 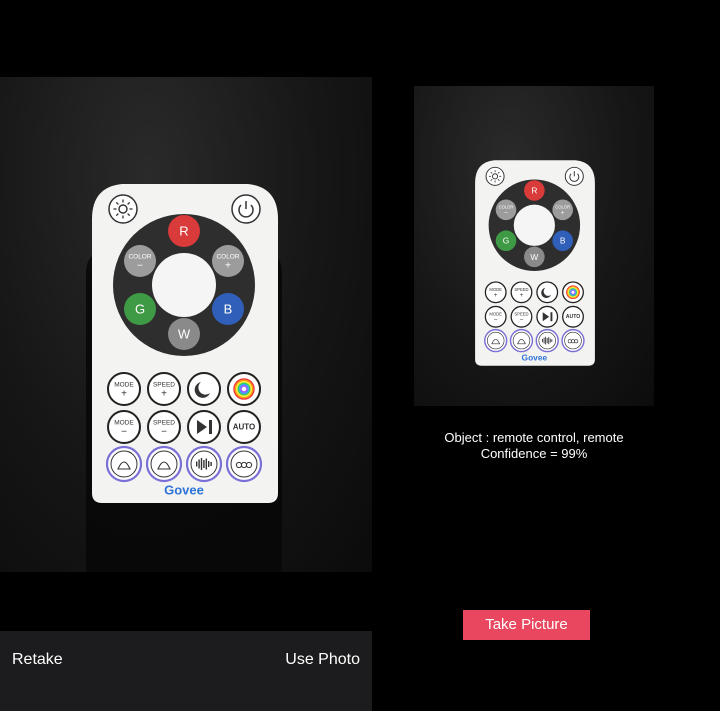 I want to click on photo-review-bar: Retake Use Photo, so click(x=186, y=671).